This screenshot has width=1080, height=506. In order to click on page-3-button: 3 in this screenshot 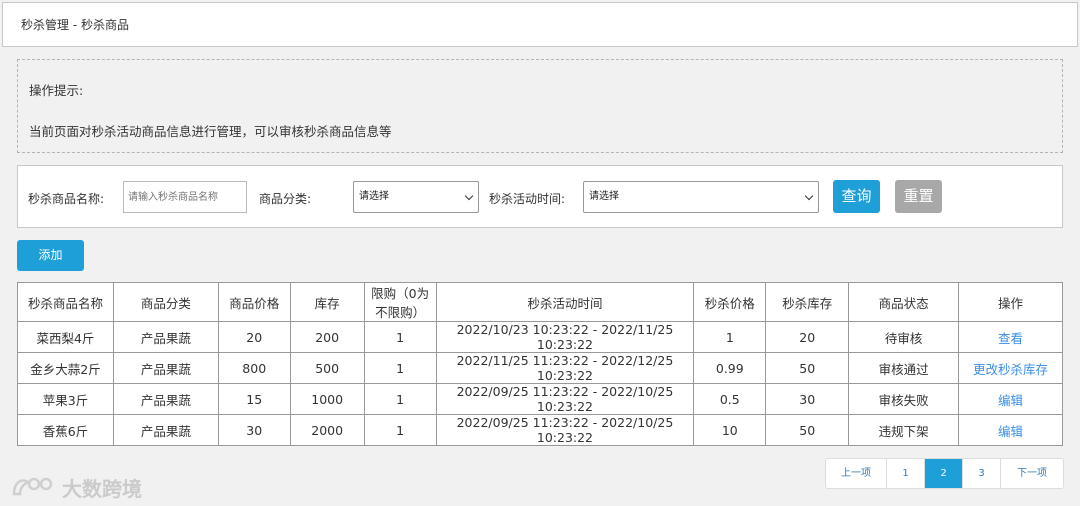, I will do `click(982, 473)`.